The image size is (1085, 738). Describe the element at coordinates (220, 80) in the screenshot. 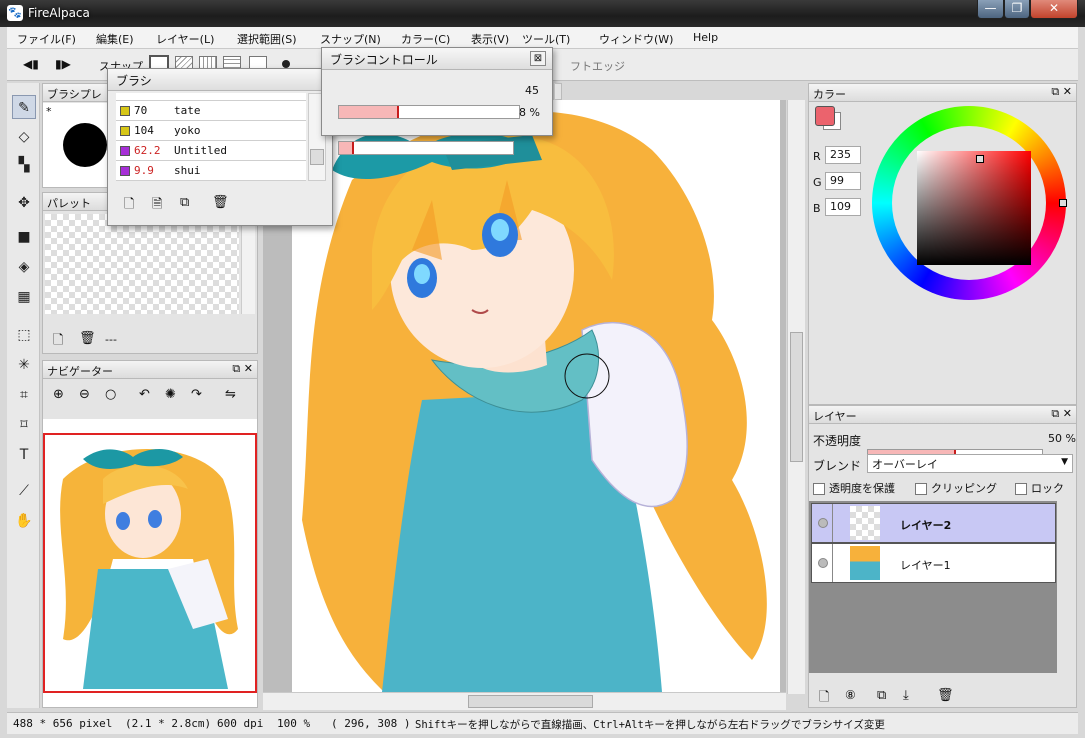

I see `brush-window-titlebar: ブラシ` at that location.